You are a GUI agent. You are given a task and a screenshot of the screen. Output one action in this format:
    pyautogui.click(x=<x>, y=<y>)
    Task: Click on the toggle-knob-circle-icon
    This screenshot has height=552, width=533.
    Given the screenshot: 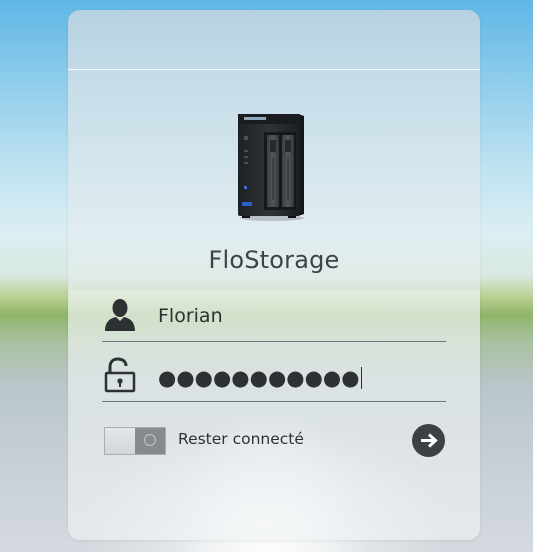 What is the action you would take?
    pyautogui.click(x=150, y=440)
    